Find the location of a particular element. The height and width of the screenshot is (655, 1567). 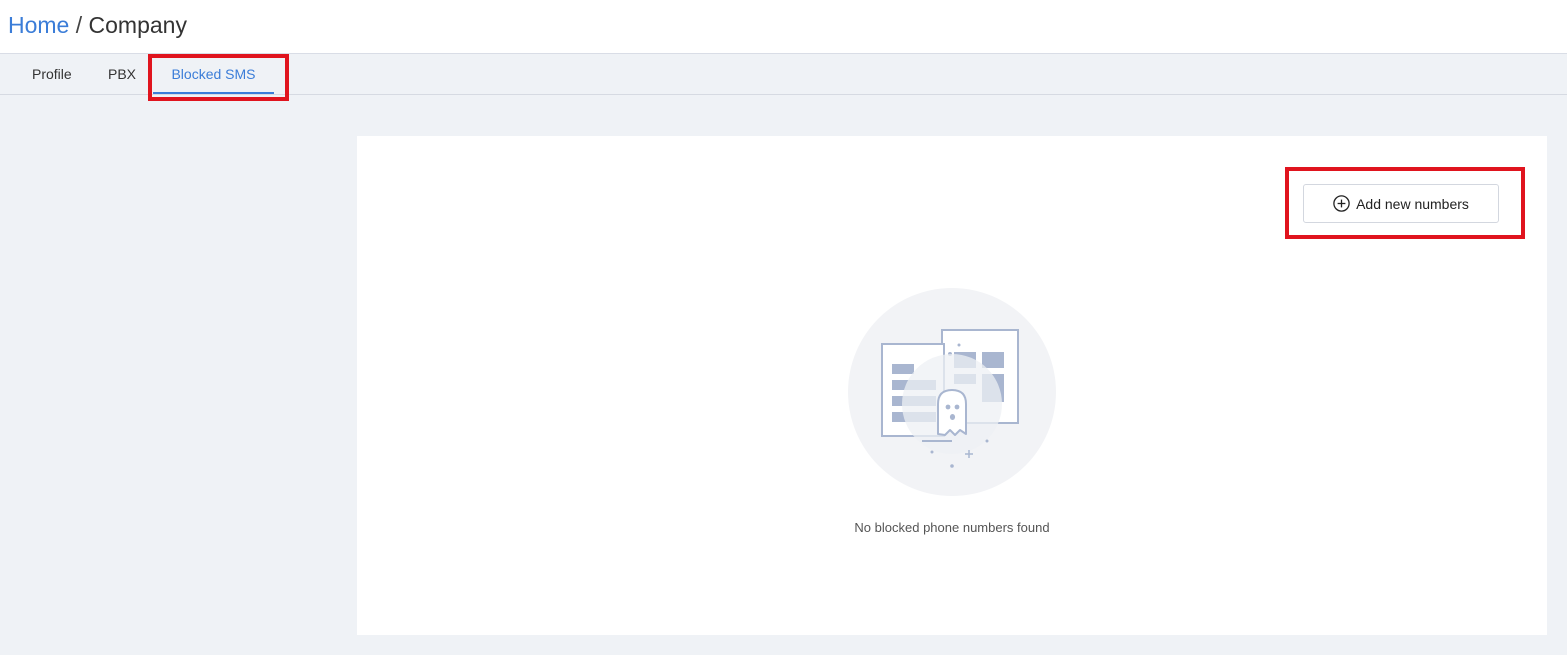

breadcrumb-current: Company is located at coordinates (137, 25).